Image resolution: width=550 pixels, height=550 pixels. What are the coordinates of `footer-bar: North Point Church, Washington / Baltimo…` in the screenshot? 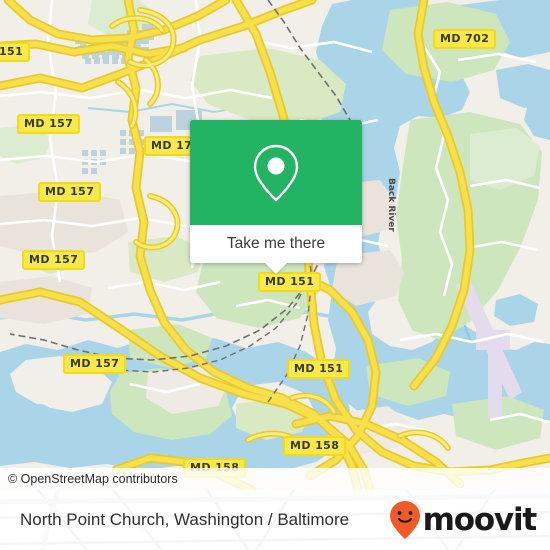 It's located at (275, 520).